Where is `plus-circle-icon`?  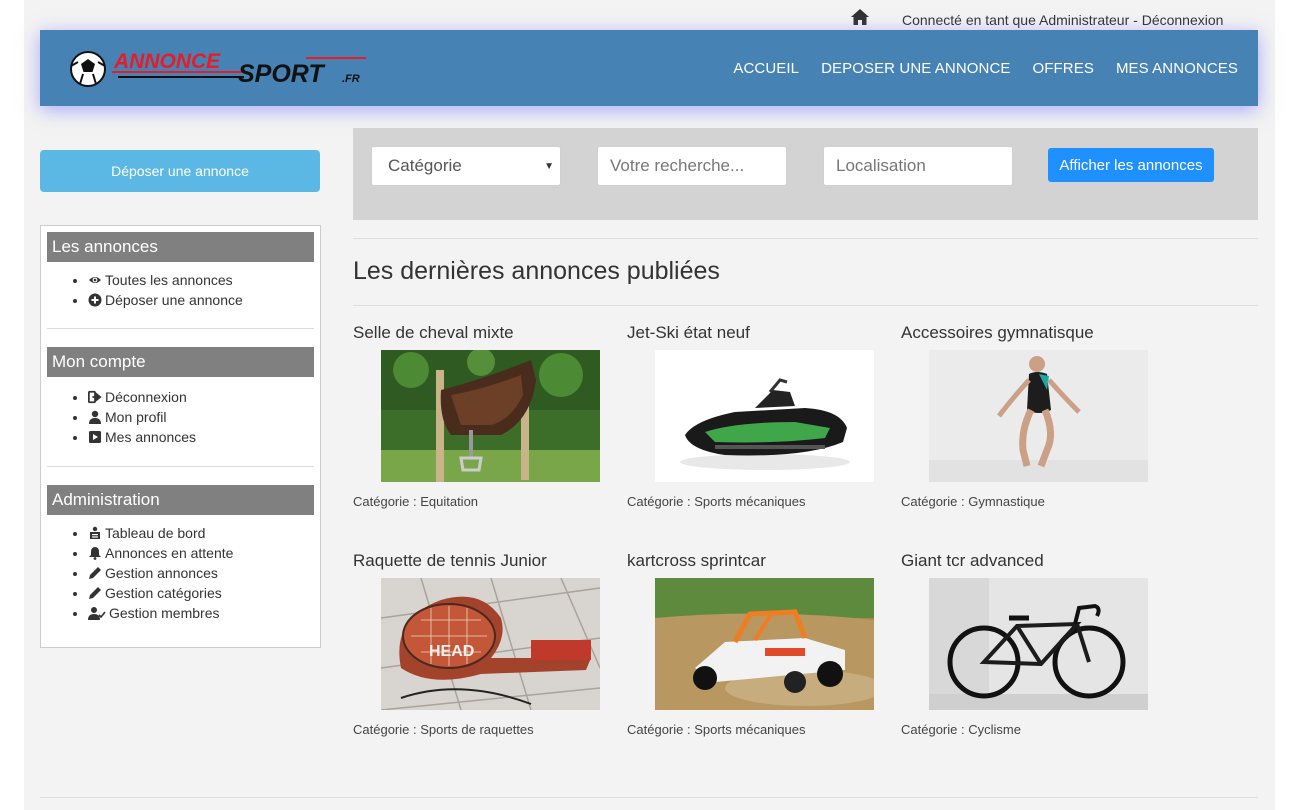
plus-circle-icon is located at coordinates (95, 300).